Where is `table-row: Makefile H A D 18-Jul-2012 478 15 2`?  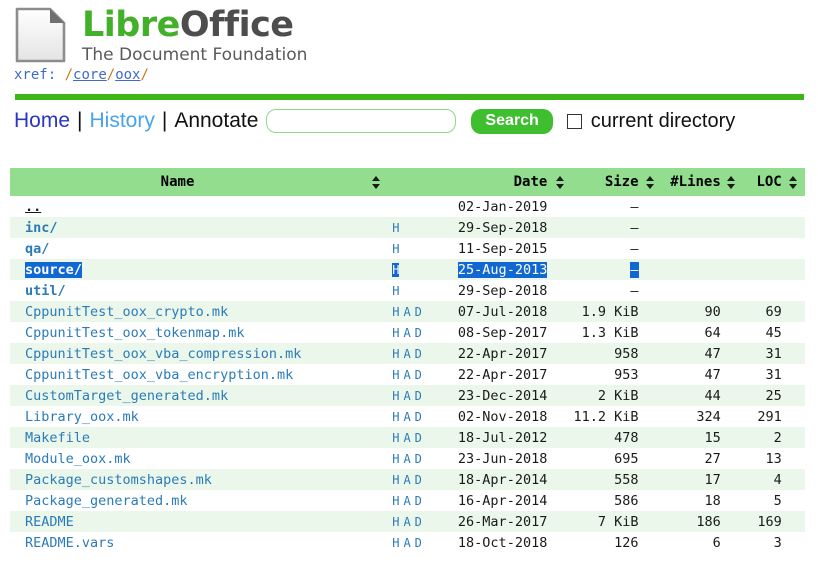 table-row: Makefile H A D 18-Jul-2012 478 15 2 is located at coordinates (407, 437).